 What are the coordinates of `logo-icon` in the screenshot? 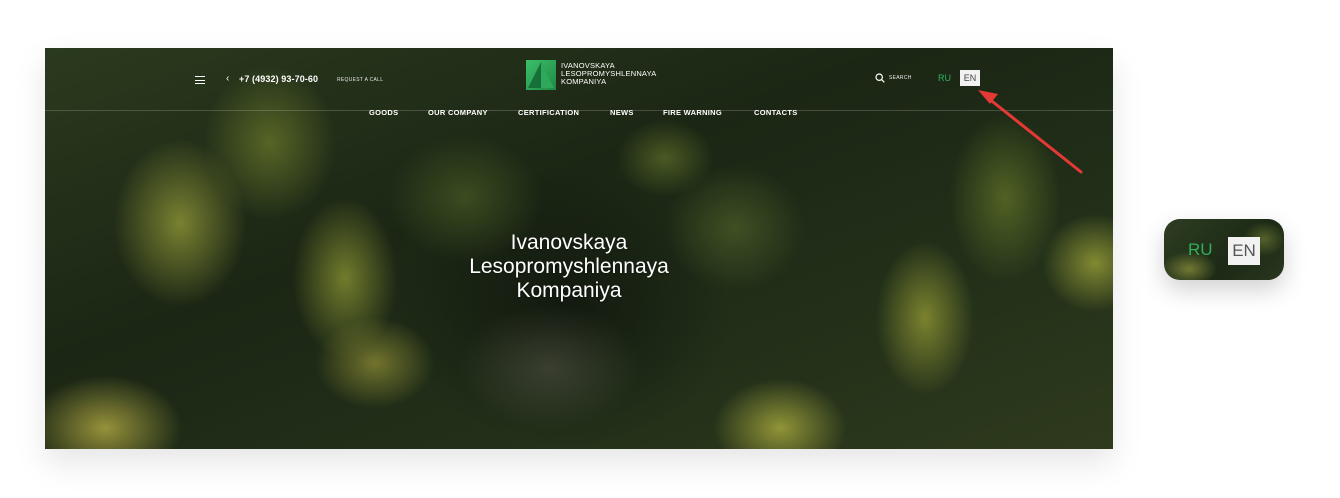 It's located at (541, 75).